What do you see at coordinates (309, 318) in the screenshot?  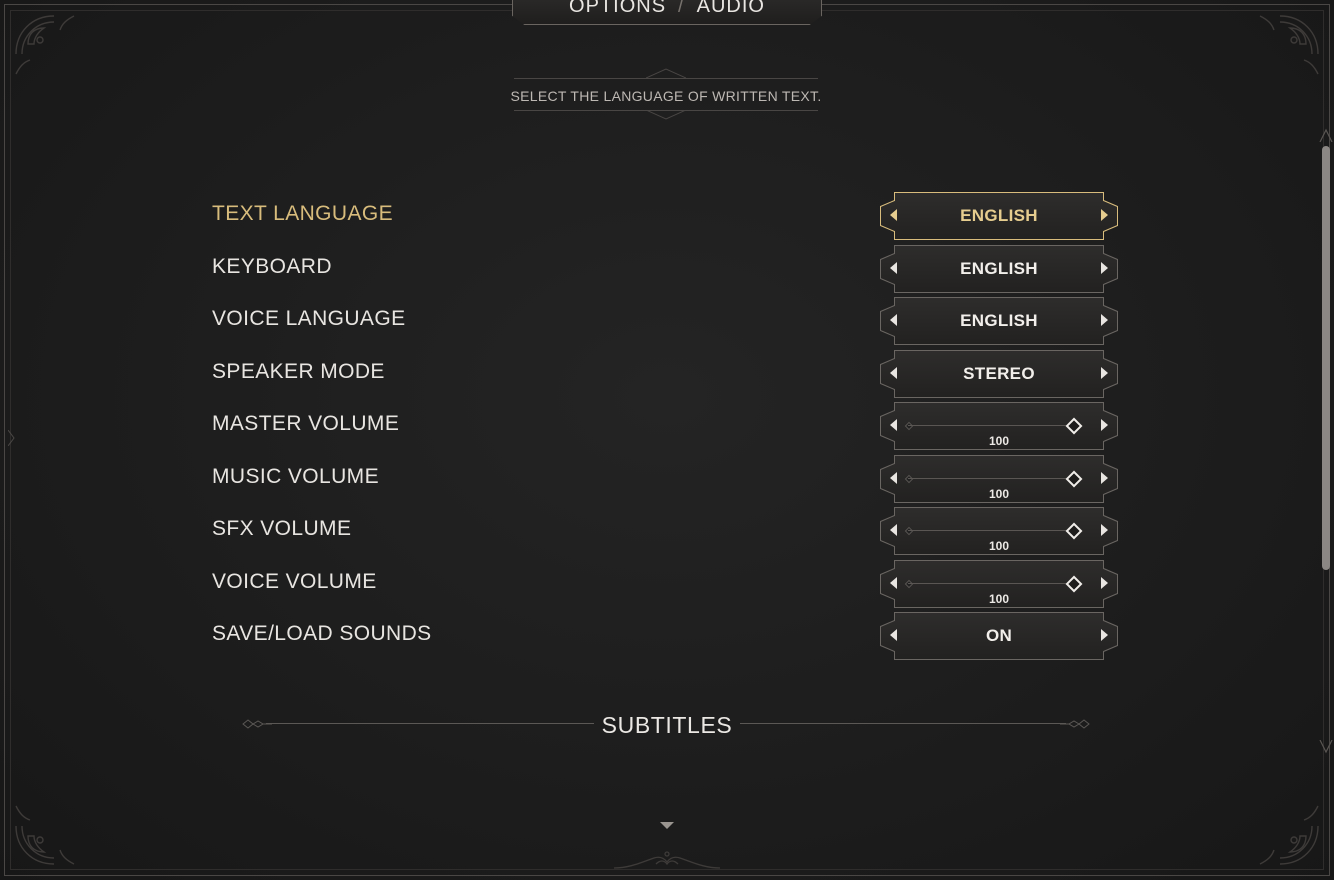 I see `option-label: VOICE LANGUAGE` at bounding box center [309, 318].